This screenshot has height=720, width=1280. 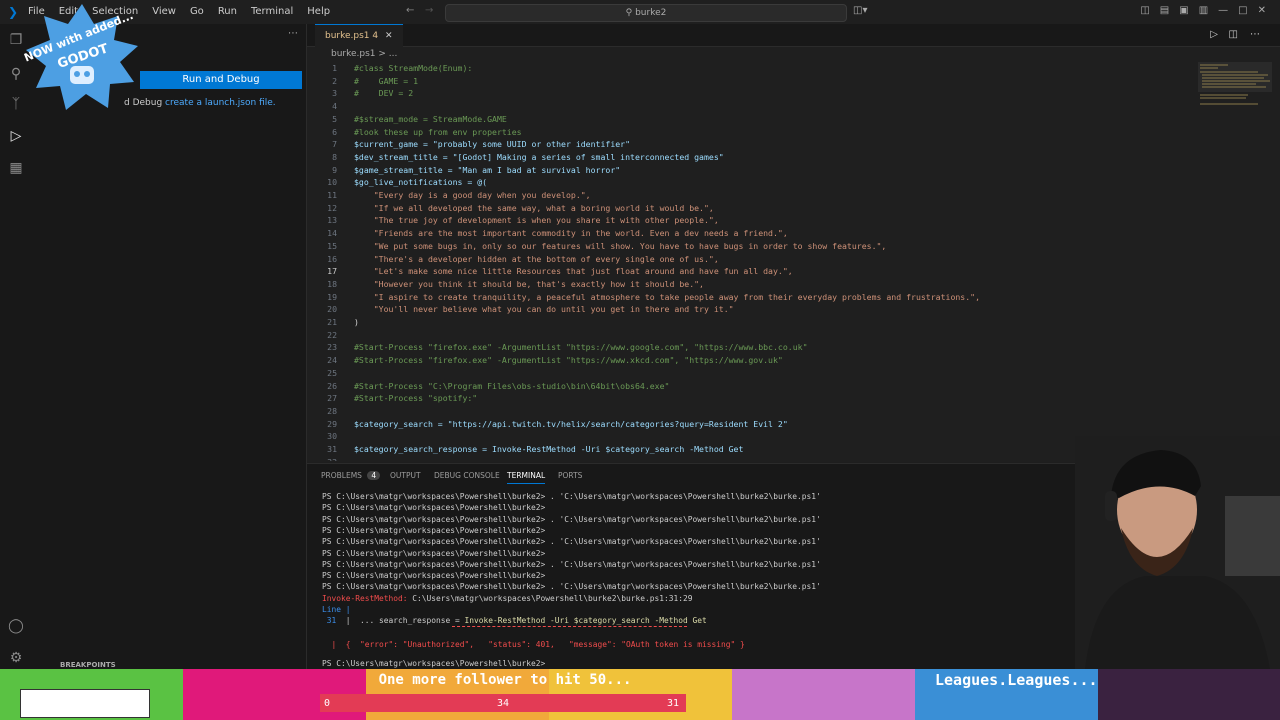 I want to click on line-number: 29, so click(x=332, y=423).